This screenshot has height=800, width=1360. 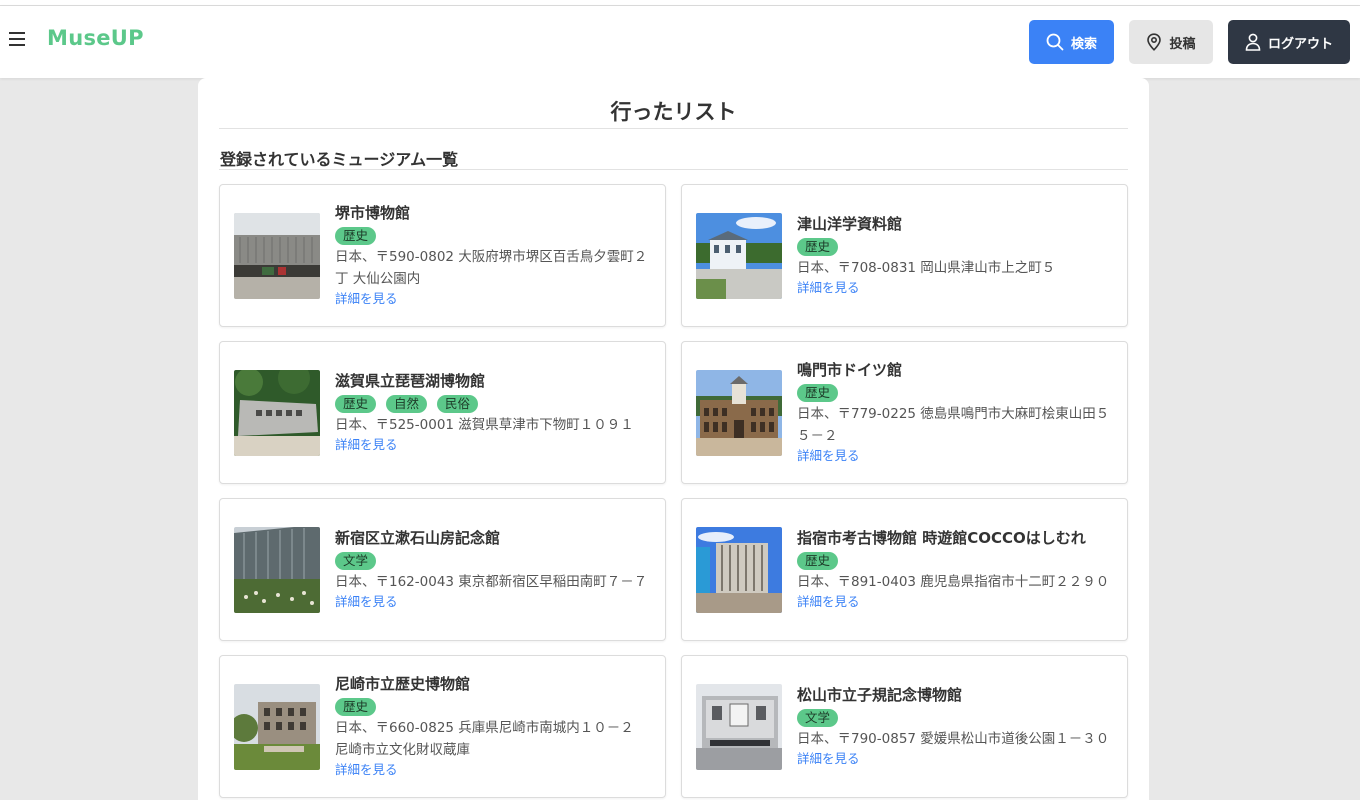 I want to click on tag-list: 歴史 自然 民俗, so click(x=493, y=404).